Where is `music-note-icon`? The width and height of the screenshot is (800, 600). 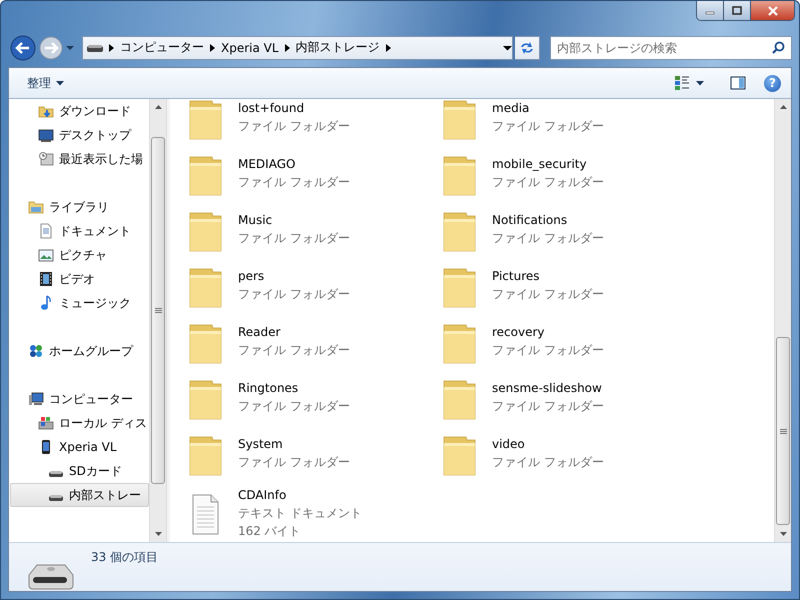 music-note-icon is located at coordinates (46, 303).